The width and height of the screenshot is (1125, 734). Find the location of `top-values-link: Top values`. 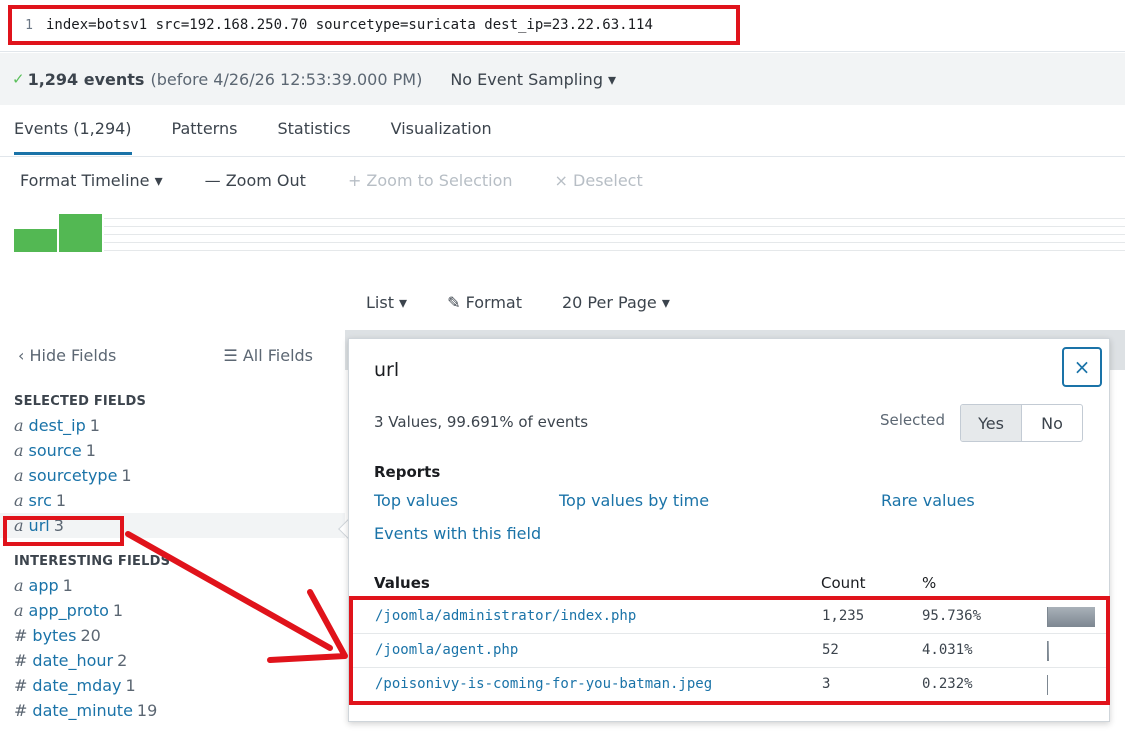

top-values-link: Top values is located at coordinates (416, 500).